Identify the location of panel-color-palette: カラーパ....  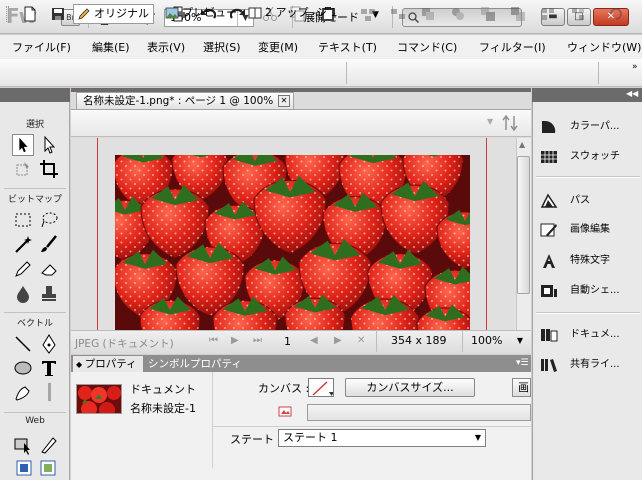
(590, 127).